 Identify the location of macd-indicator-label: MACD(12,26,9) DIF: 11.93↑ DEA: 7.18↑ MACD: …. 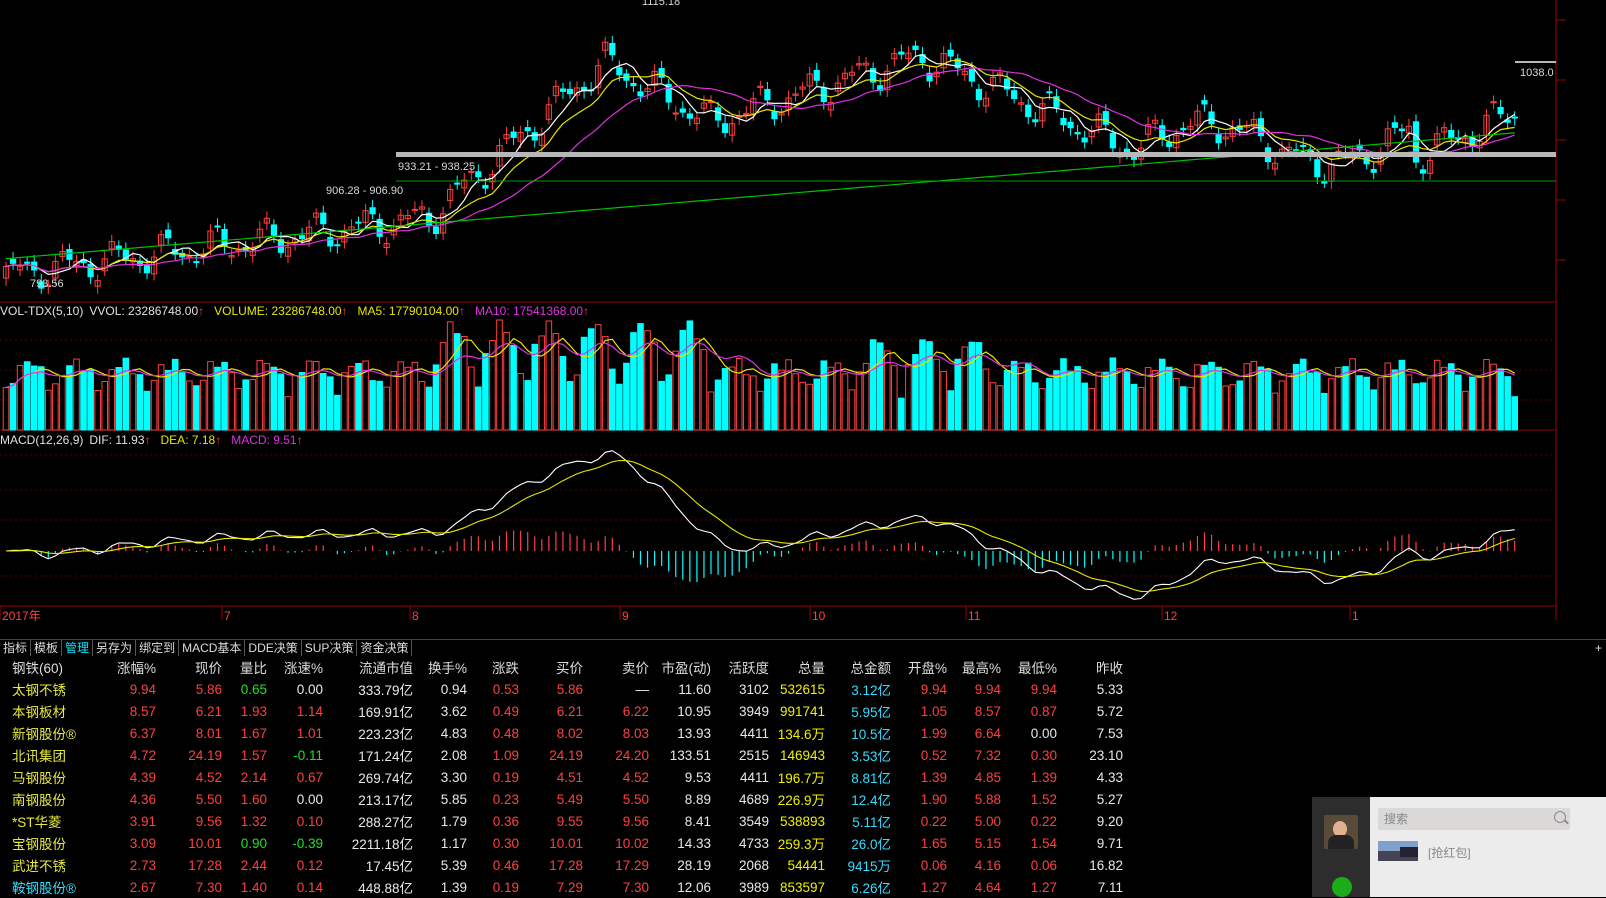
(151, 440).